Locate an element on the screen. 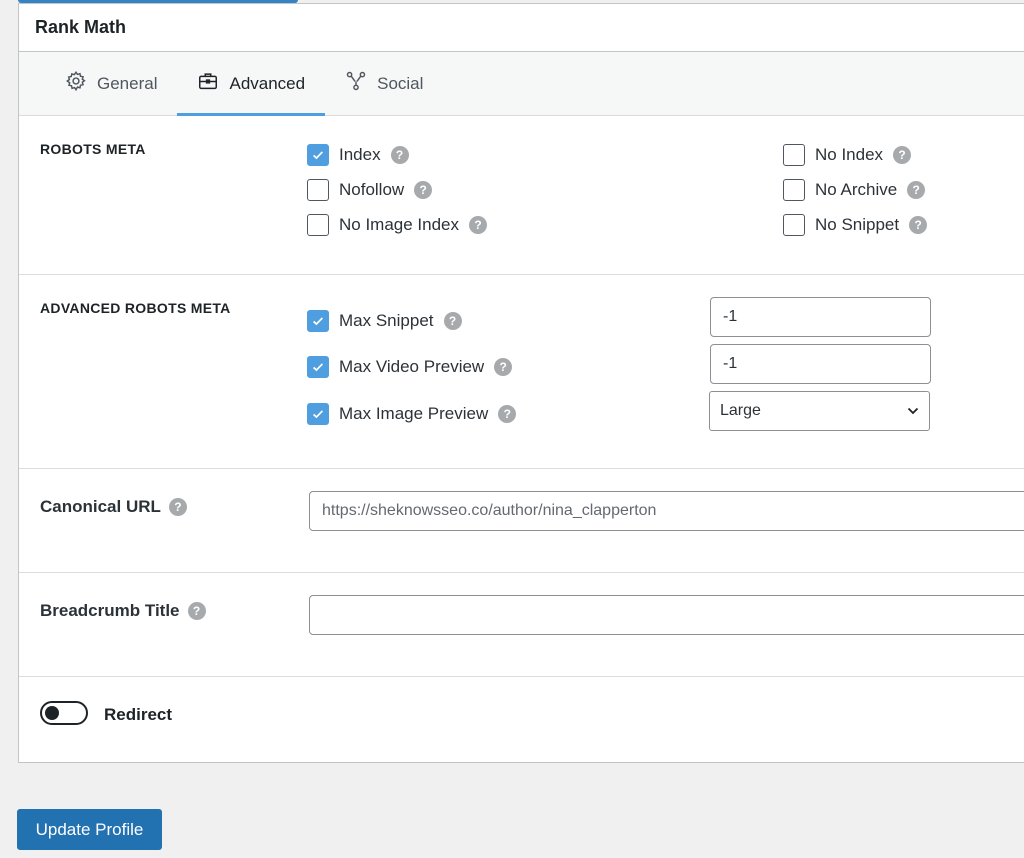  option-nofollow: Nofollow ? is located at coordinates (370, 190).